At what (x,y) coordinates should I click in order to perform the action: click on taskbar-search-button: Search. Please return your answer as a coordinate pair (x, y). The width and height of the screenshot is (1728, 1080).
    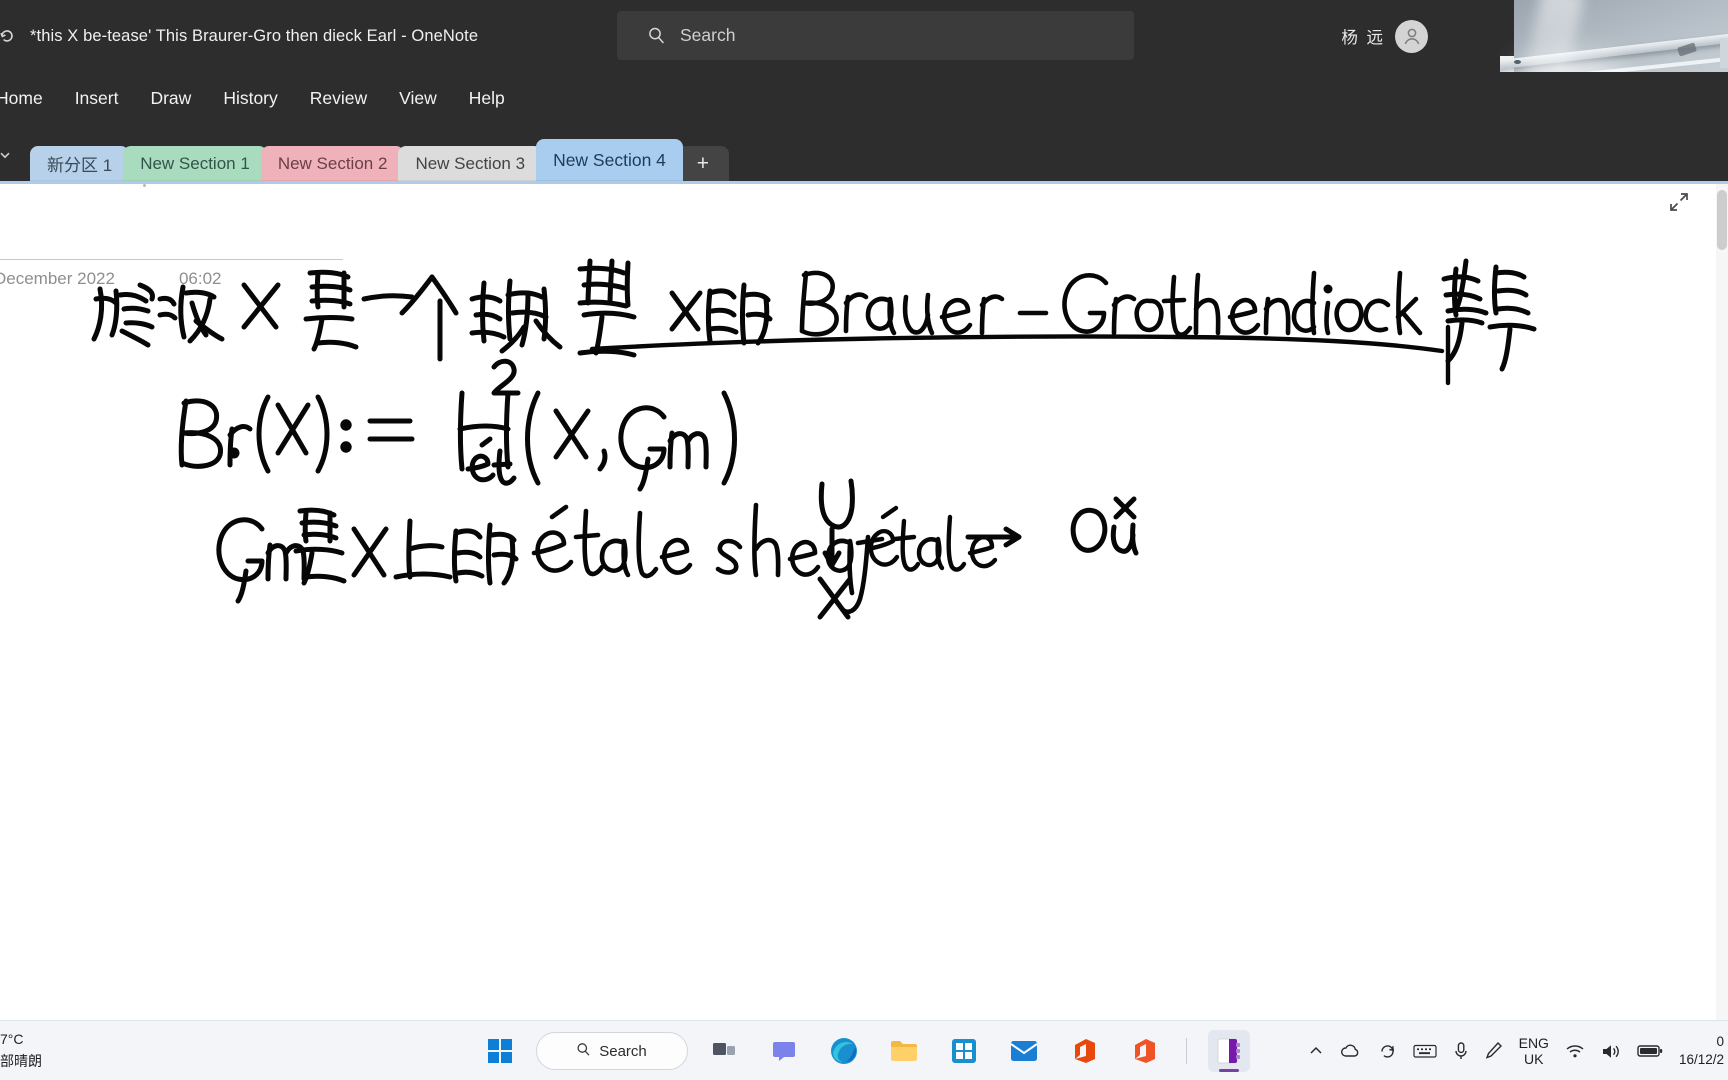
    Looking at the image, I should click on (611, 1051).